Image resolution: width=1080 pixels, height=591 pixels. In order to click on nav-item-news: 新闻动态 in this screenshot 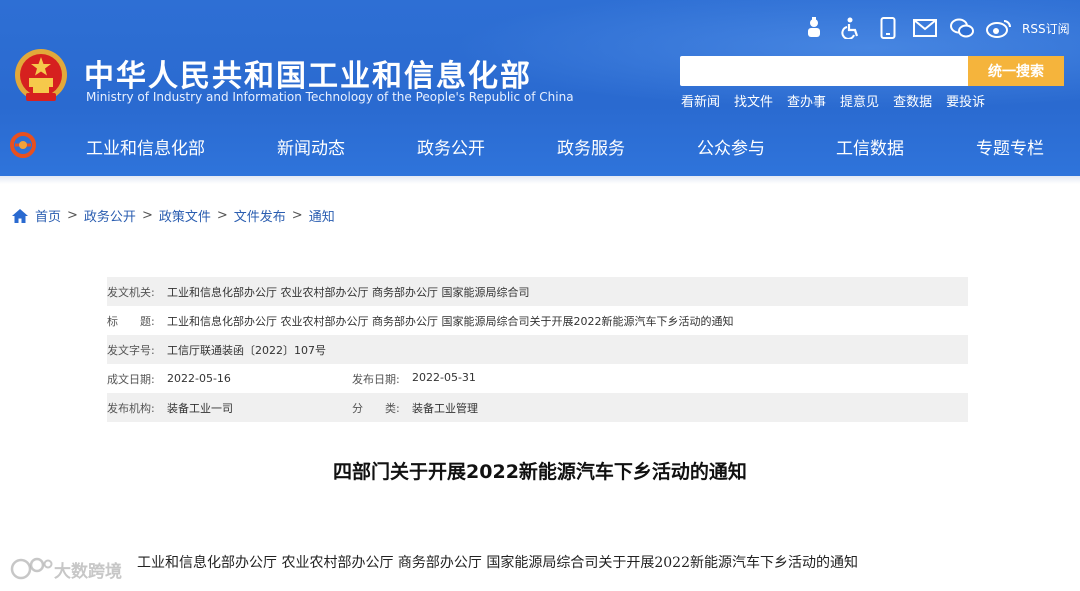, I will do `click(311, 146)`.